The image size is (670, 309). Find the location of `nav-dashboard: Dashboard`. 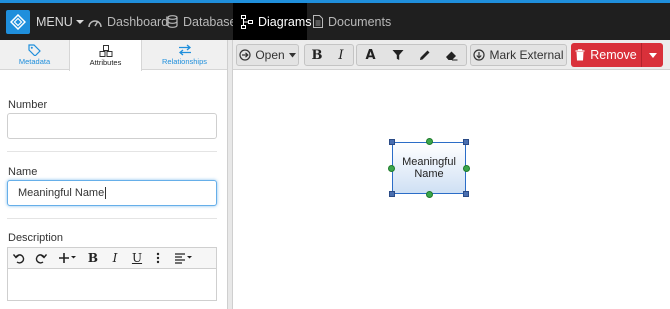

nav-dashboard: Dashboard is located at coordinates (128, 21).